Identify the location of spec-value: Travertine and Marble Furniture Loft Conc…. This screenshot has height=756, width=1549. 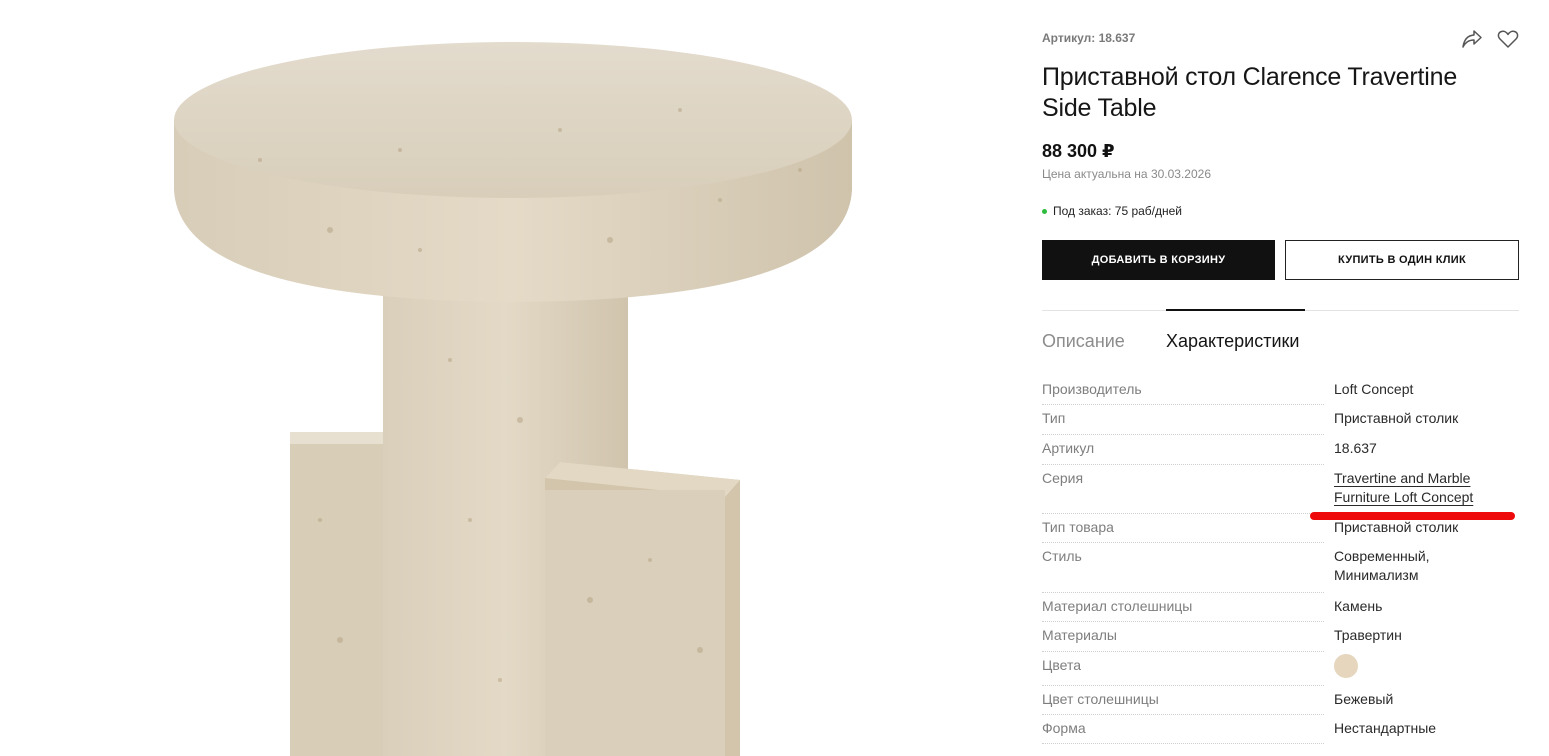
(1426, 493).